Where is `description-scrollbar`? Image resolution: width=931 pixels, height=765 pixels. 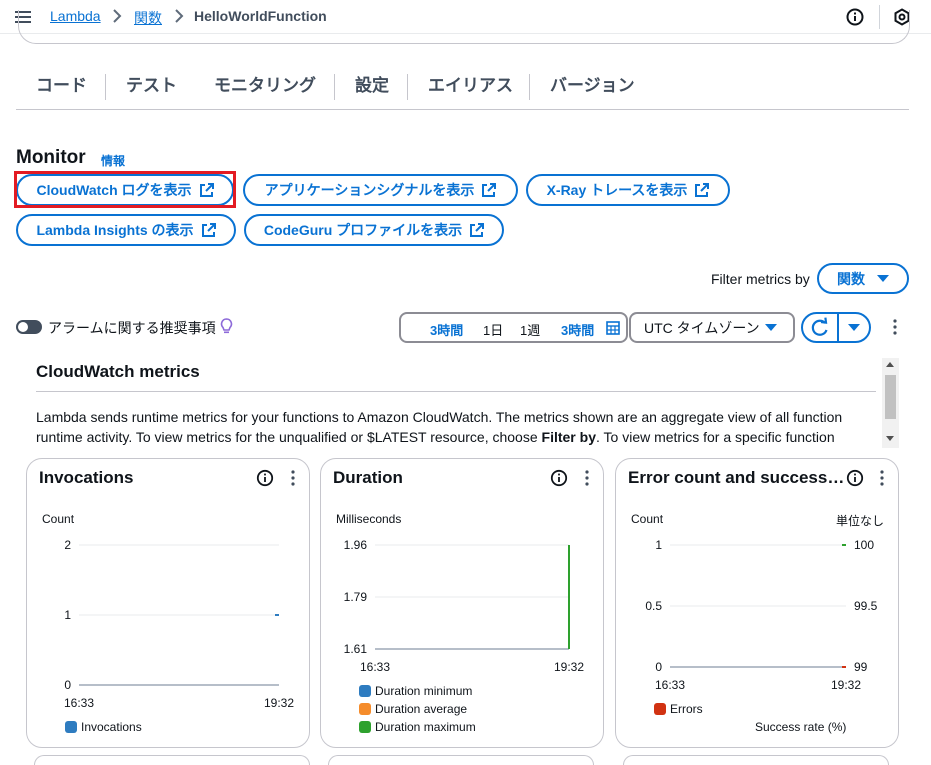
description-scrollbar is located at coordinates (890, 403).